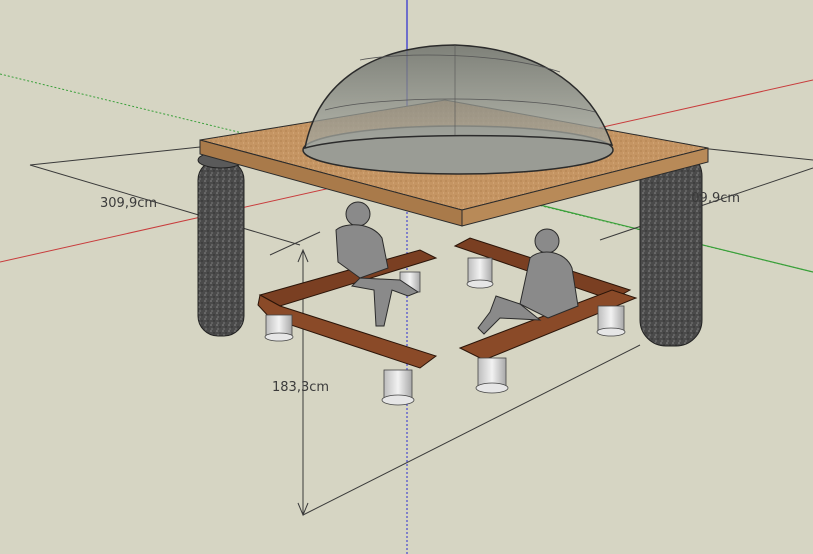  I want to click on dome-skylight, so click(459, 97).